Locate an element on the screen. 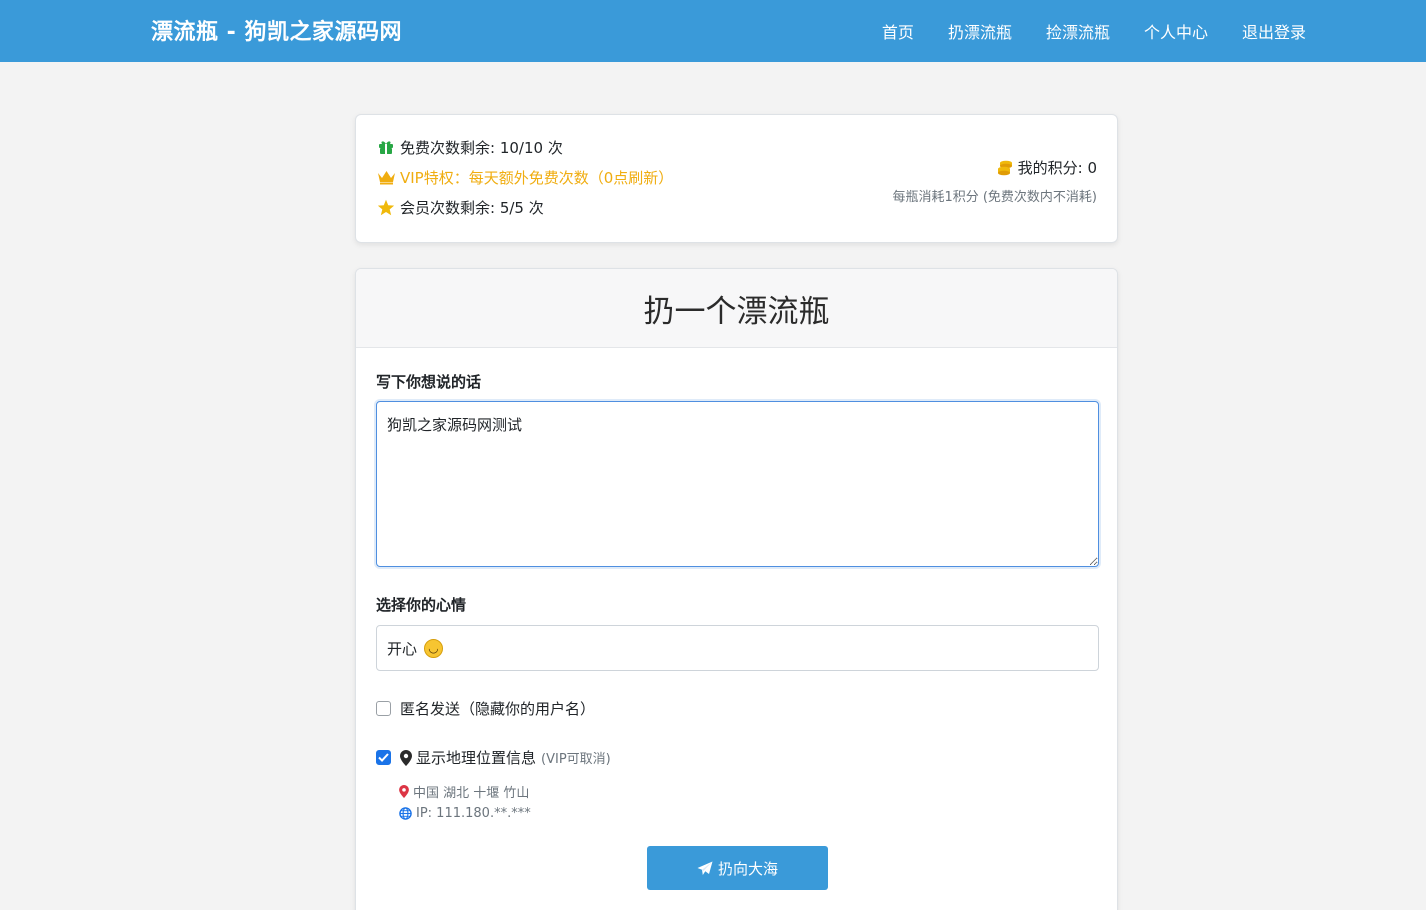 This screenshot has height=910, width=1426. nav-links: 首页 扔漂流瓶 捡漂流瓶 个人中心 退出登录 is located at coordinates (1094, 31).